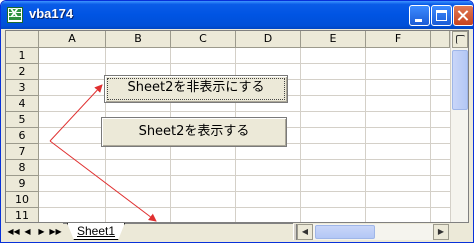 The height and width of the screenshot is (243, 474). I want to click on split-box, so click(460, 39).